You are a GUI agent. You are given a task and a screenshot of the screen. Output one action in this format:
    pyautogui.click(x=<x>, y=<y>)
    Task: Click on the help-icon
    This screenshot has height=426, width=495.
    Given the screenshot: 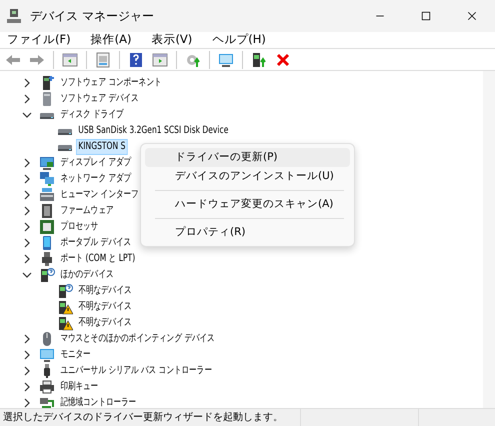 What is the action you would take?
    pyautogui.click(x=136, y=60)
    